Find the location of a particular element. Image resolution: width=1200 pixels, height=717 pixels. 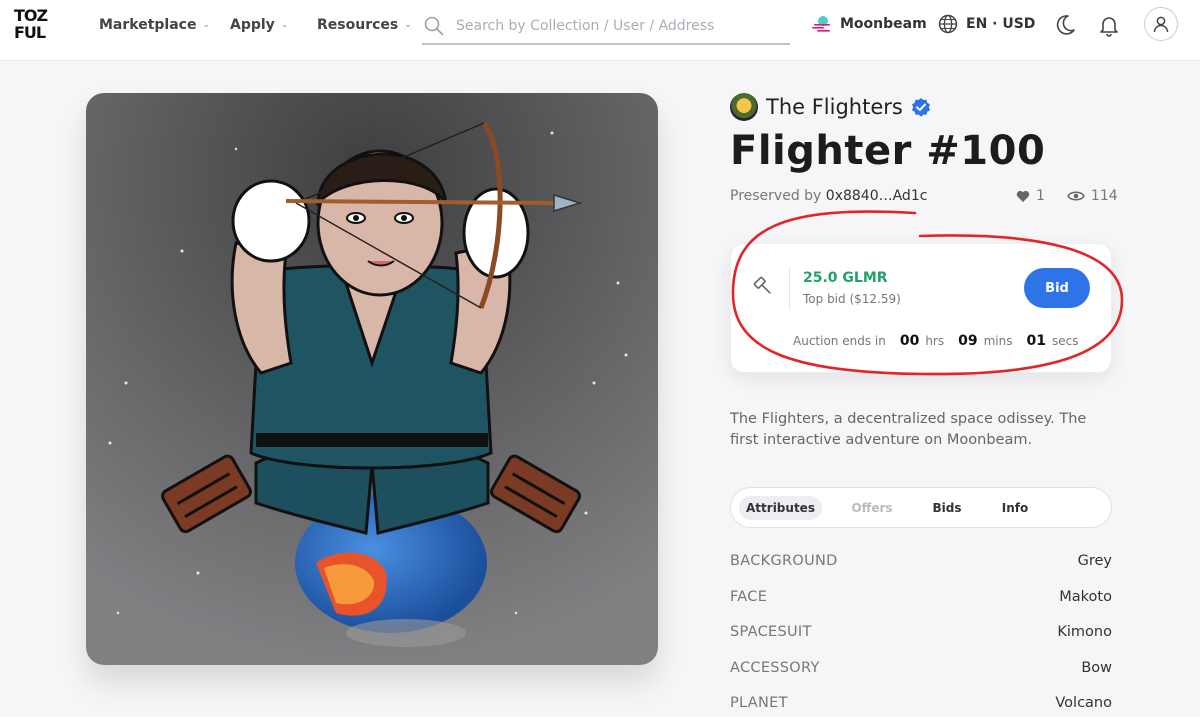

attribute-key: PLANET is located at coordinates (759, 703).